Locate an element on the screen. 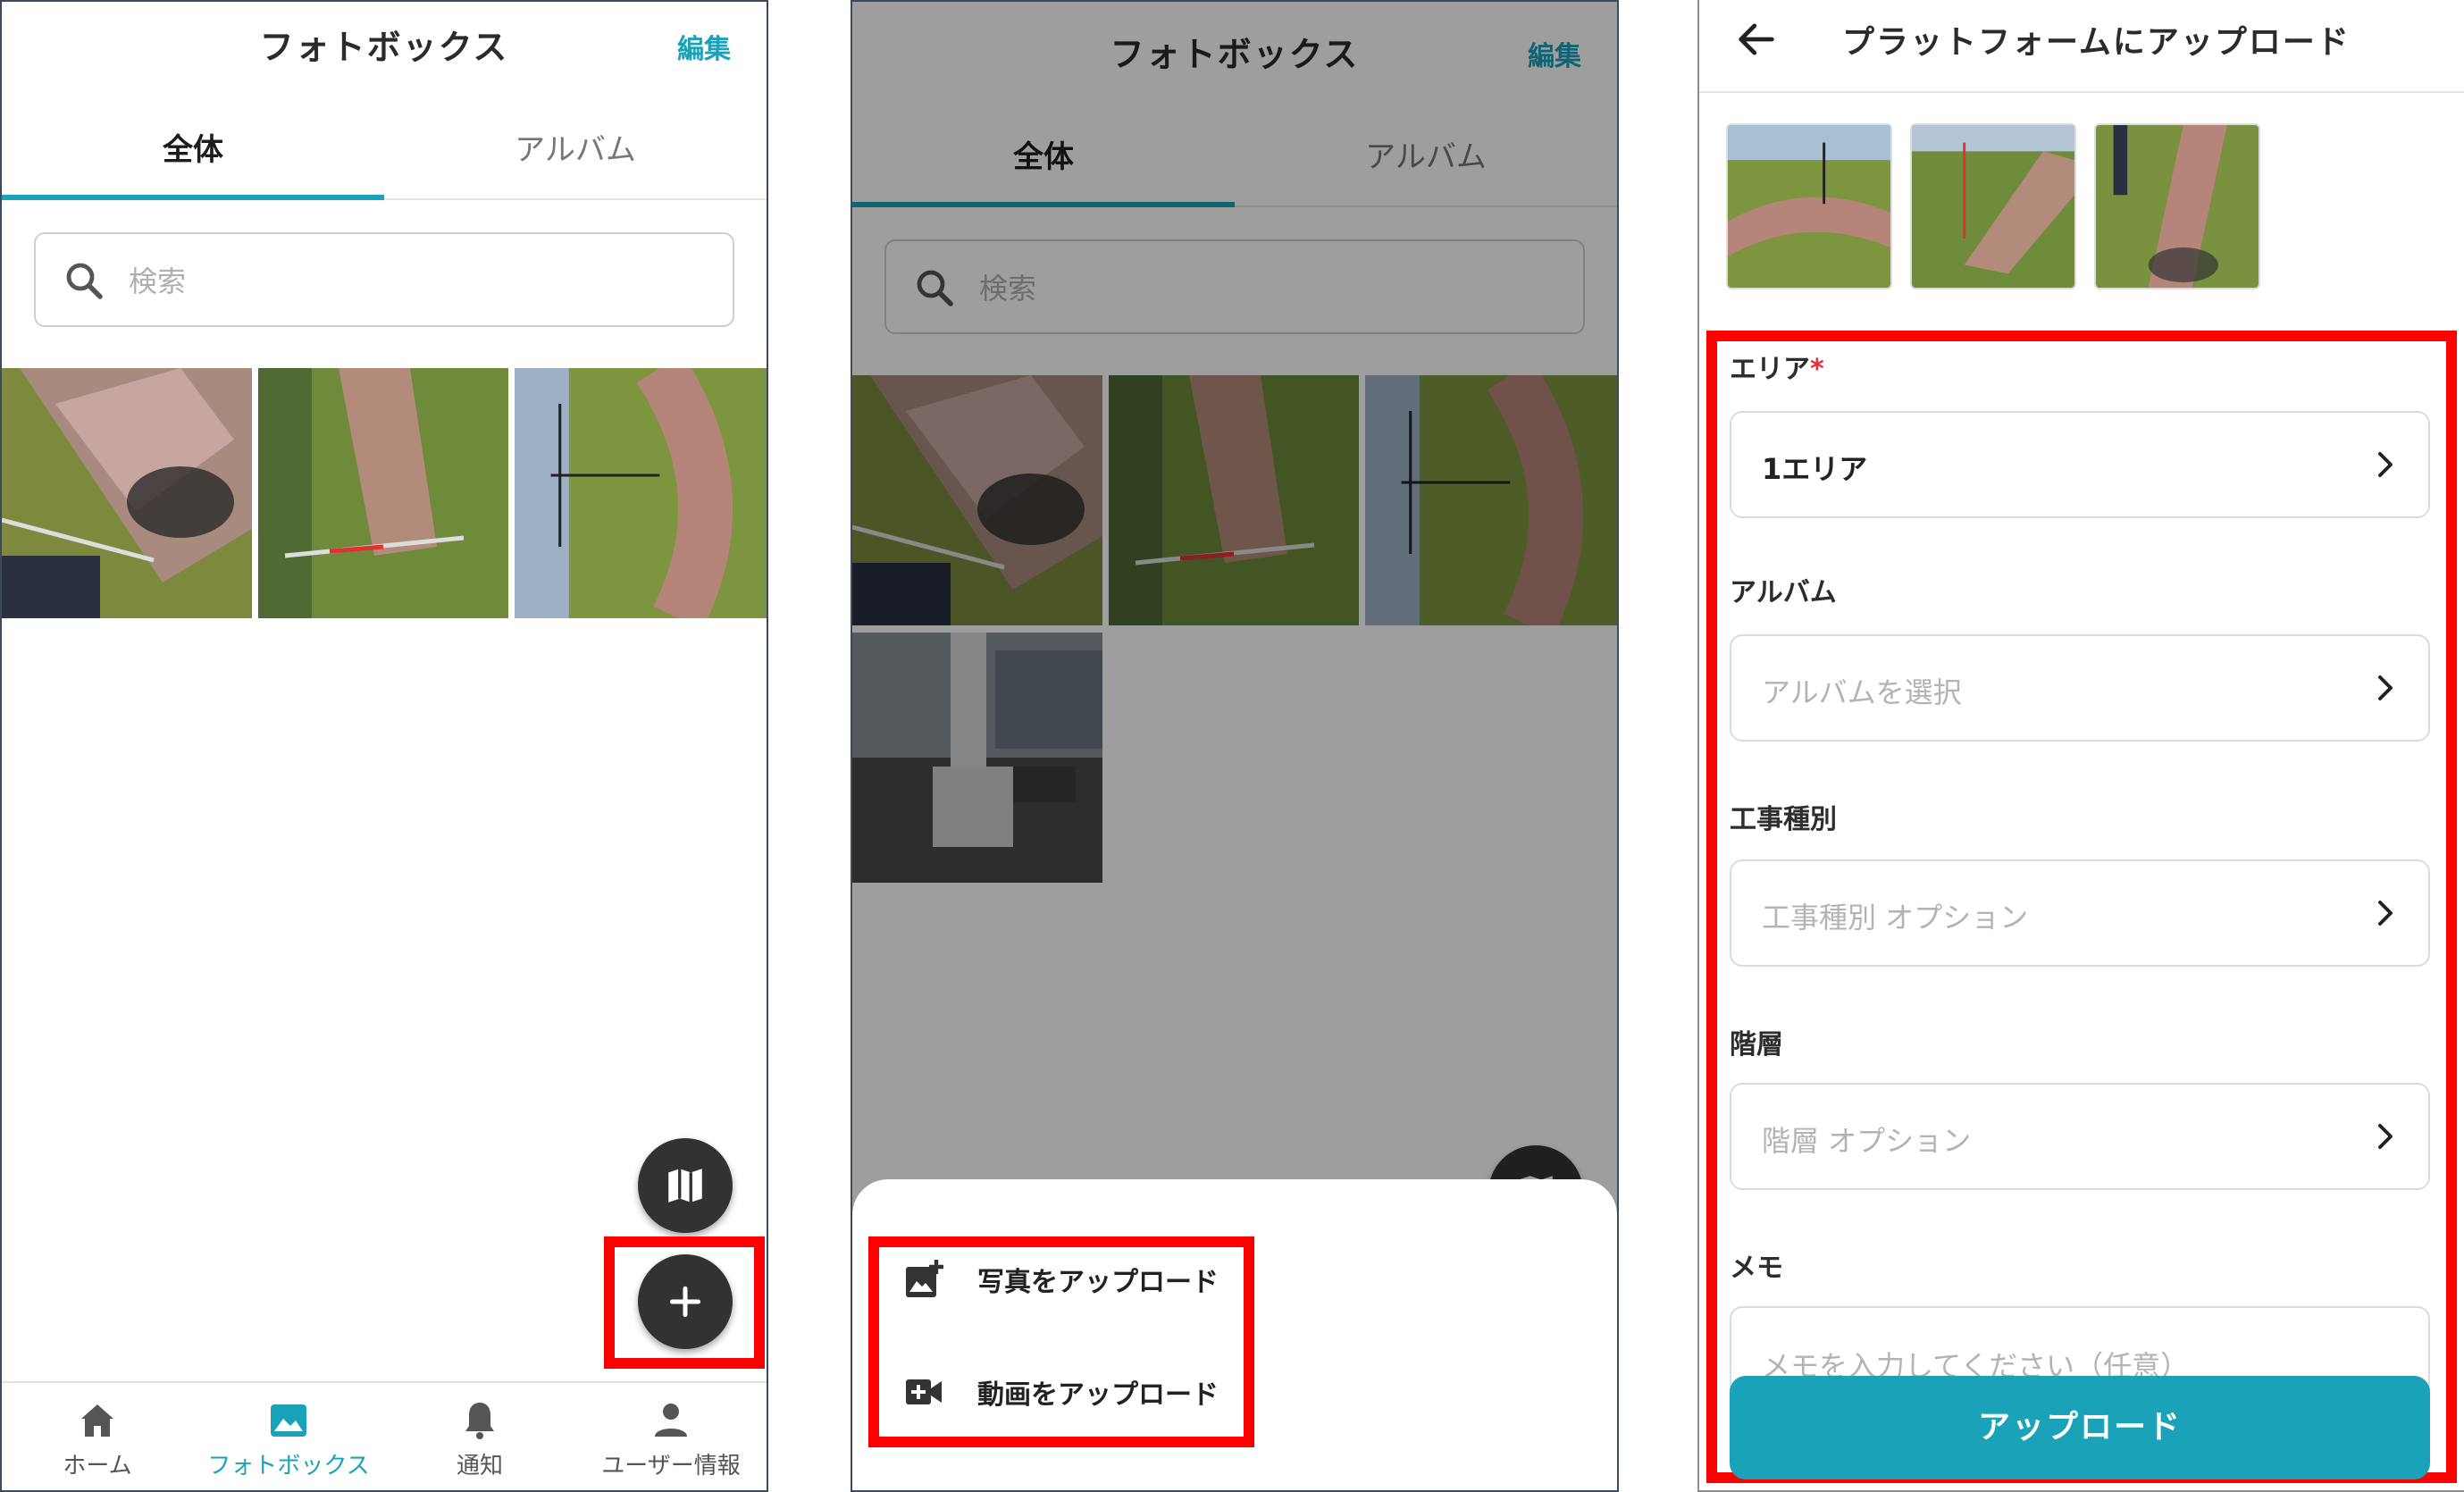 The height and width of the screenshot is (1492, 2464). photo-icon is located at coordinates (289, 1420).